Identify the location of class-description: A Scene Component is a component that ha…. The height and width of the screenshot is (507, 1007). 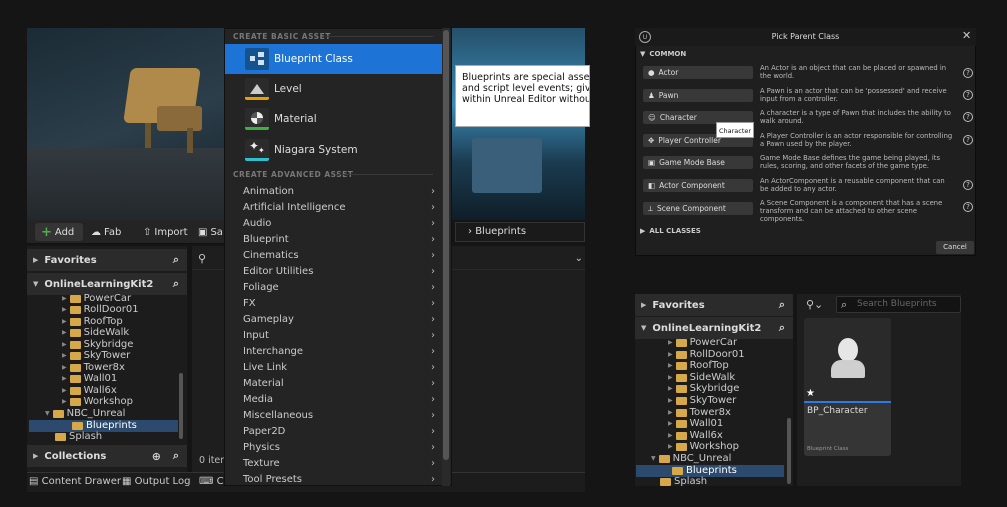
(851, 211).